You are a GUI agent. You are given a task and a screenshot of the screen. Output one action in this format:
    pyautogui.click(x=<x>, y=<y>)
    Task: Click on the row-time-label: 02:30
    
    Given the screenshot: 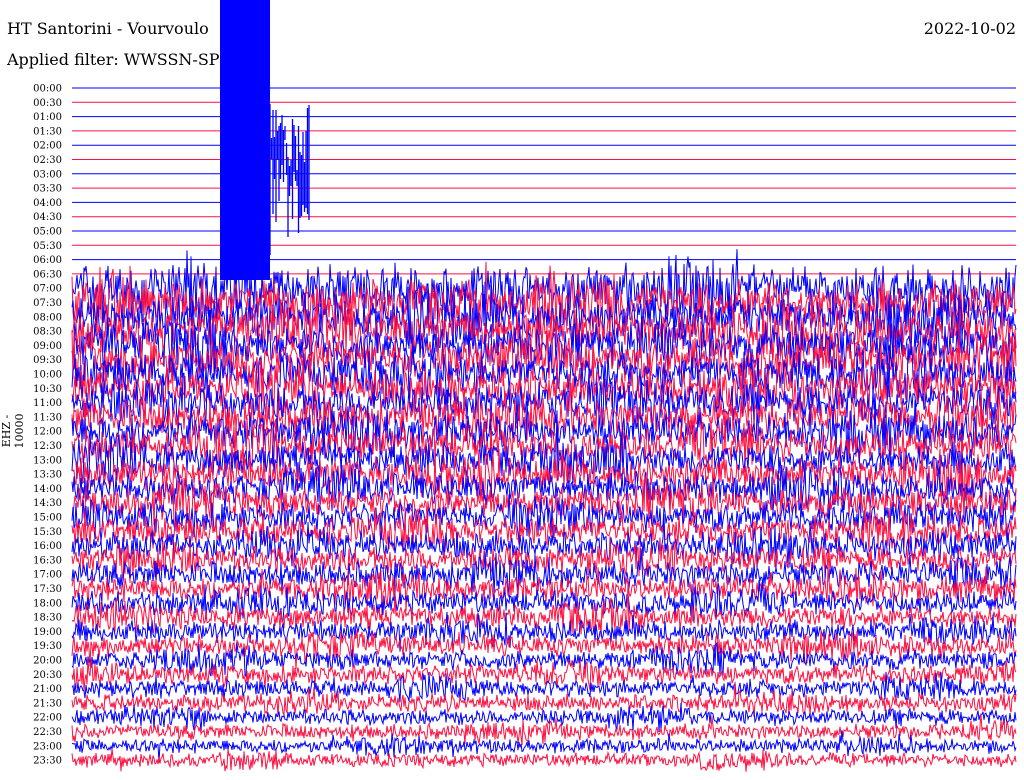 What is the action you would take?
    pyautogui.click(x=47, y=160)
    